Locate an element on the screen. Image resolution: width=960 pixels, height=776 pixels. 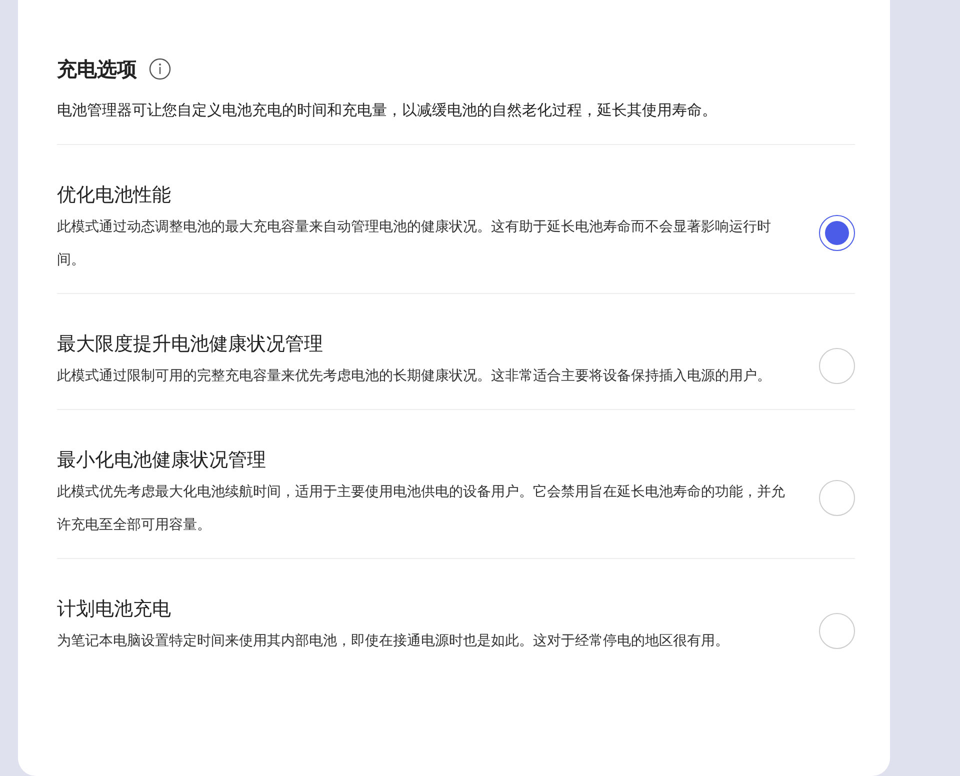
option-title: 计划电池充电 is located at coordinates (114, 609).